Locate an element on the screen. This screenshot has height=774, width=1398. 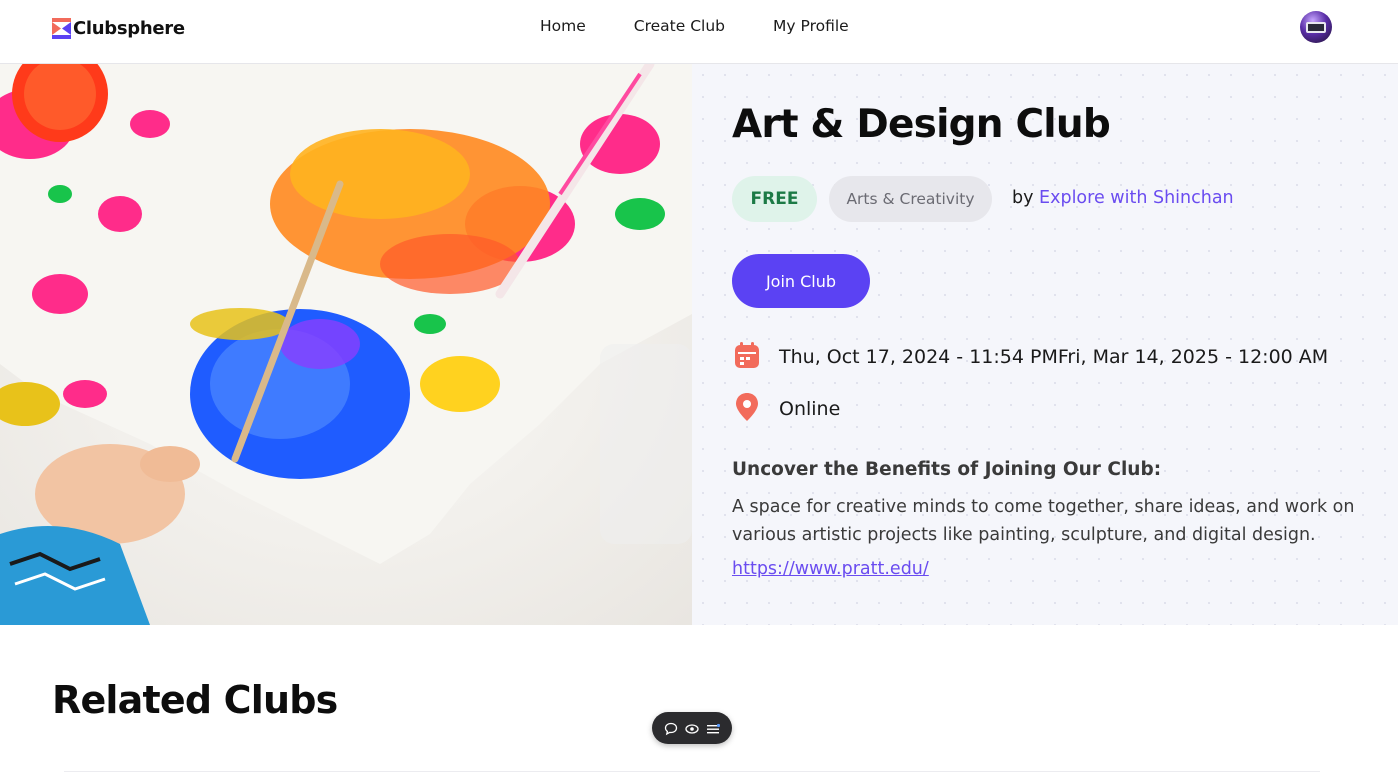
nav-my-profile: My Profile is located at coordinates (811, 26).